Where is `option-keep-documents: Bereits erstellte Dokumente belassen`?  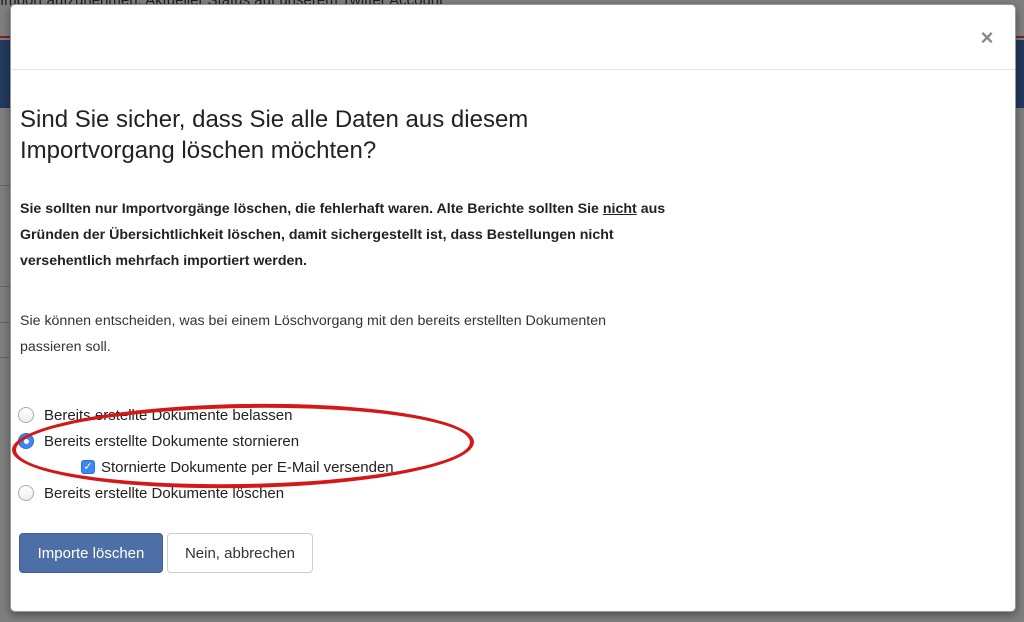 option-keep-documents: Bereits erstellte Dokumente belassen is located at coordinates (155, 415).